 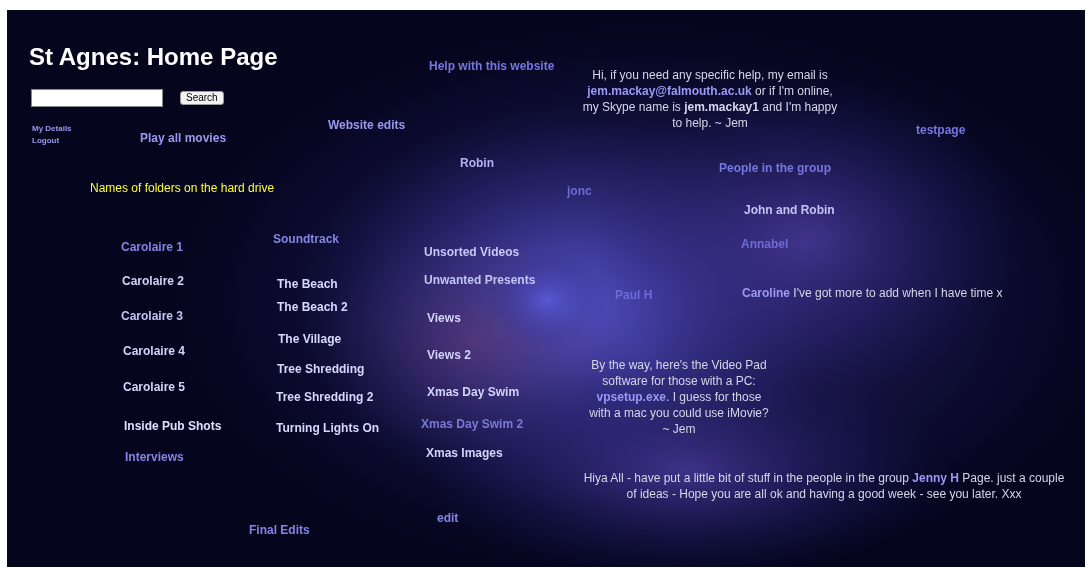 What do you see at coordinates (97, 98) in the screenshot?
I see `search-field` at bounding box center [97, 98].